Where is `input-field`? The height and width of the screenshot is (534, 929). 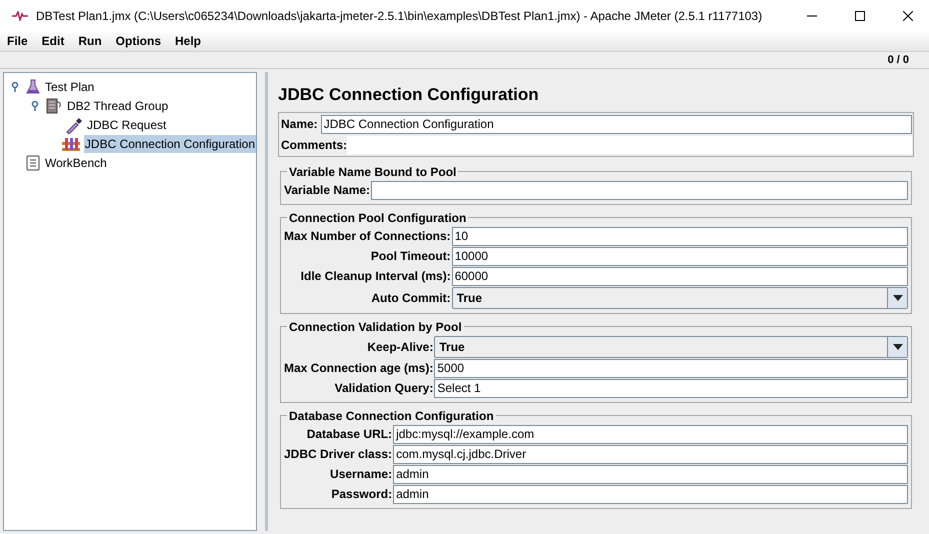 input-field is located at coordinates (639, 190).